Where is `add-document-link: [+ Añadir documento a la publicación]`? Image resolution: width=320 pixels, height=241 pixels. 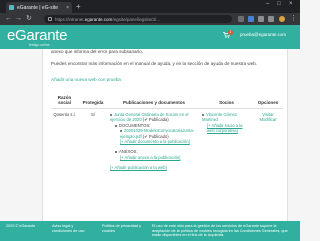 add-document-link: [+ Añadir documento a la publicación] is located at coordinates (155, 141).